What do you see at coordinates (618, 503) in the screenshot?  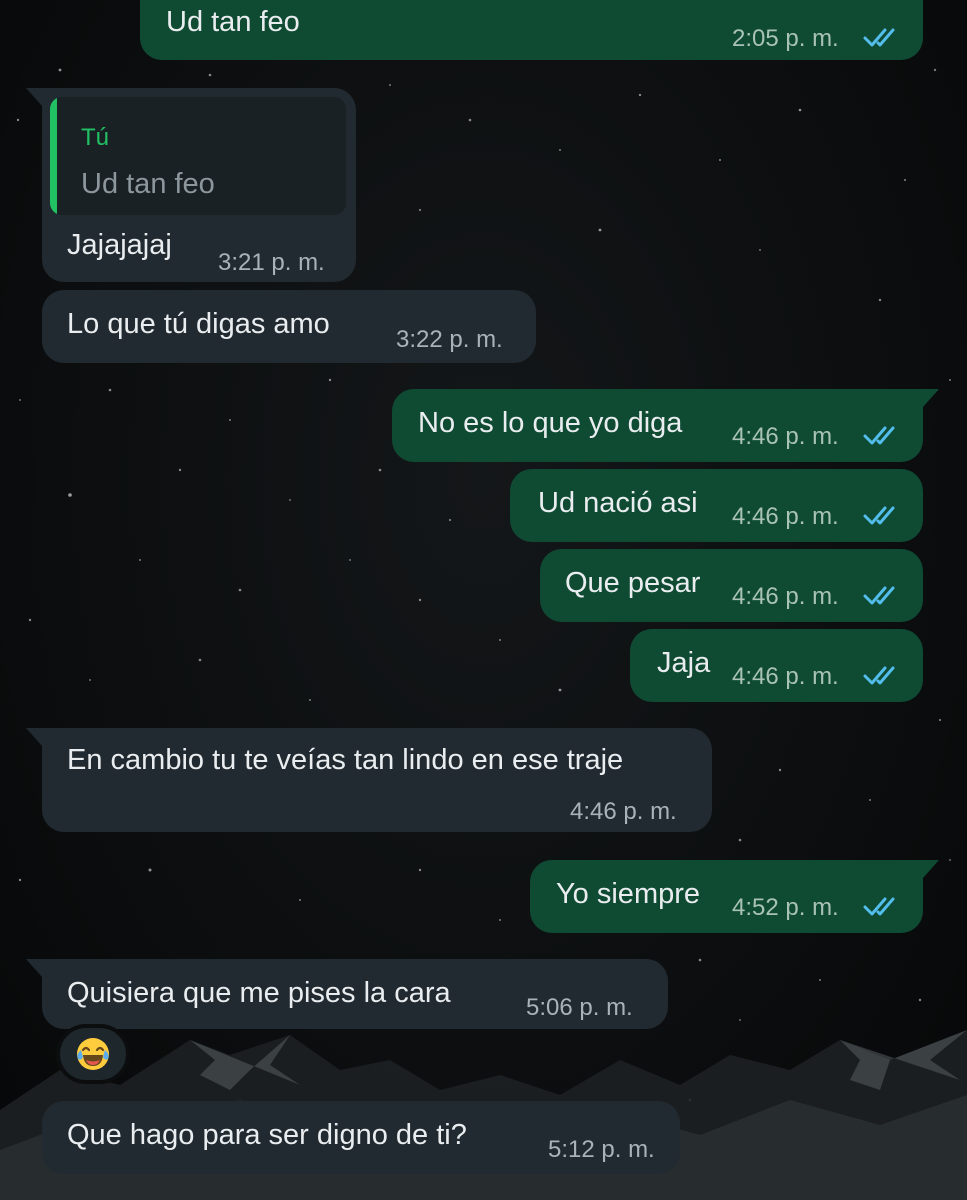 I see `message-text: Ud nació asi` at bounding box center [618, 503].